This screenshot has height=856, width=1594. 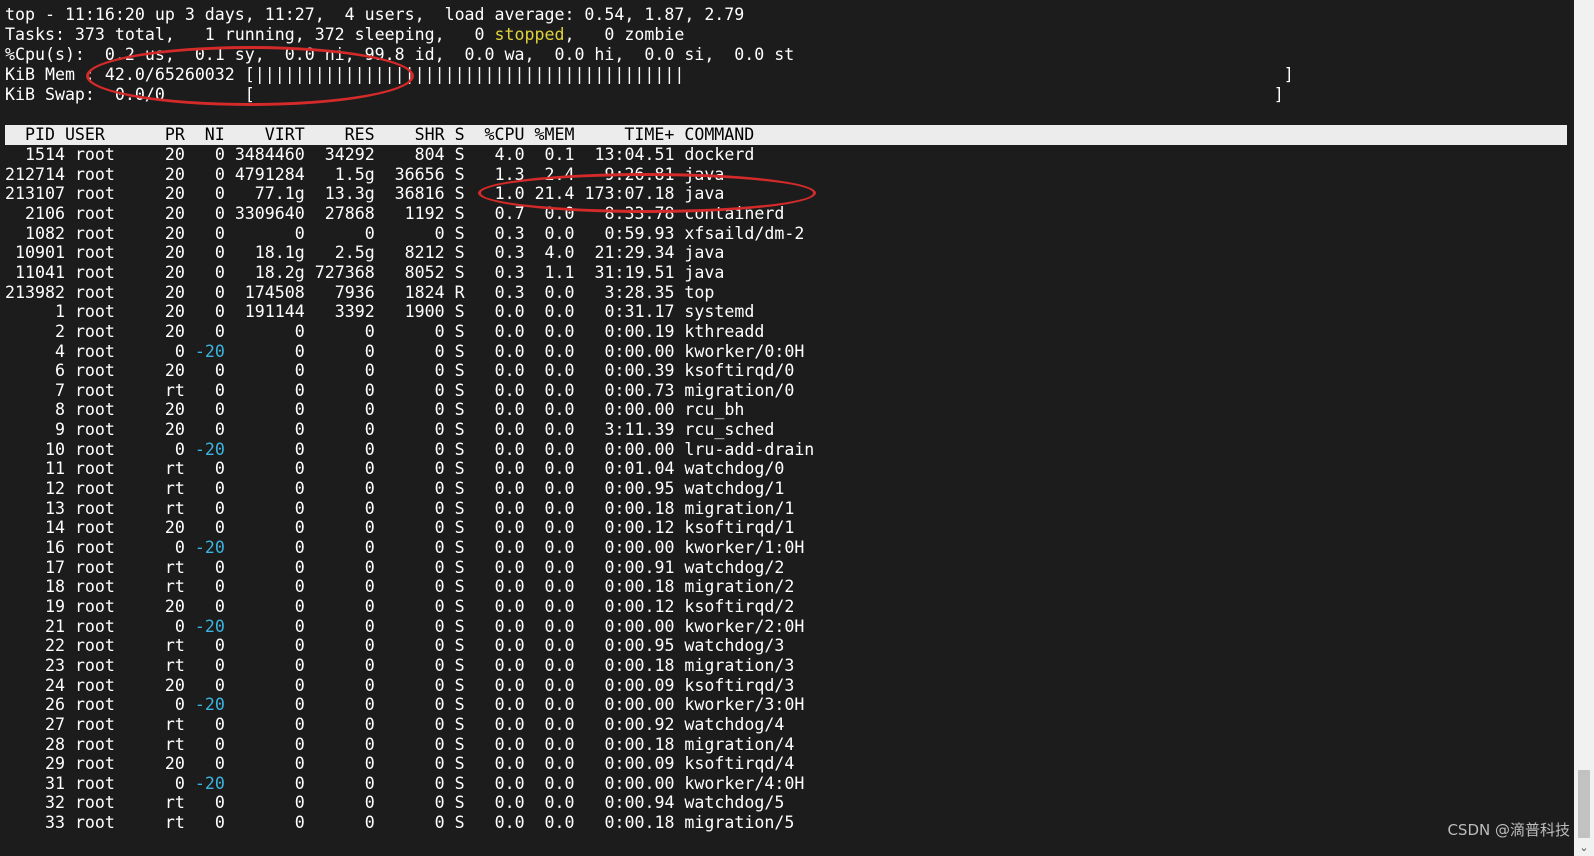 I want to click on cell-s: R, so click(x=454, y=292).